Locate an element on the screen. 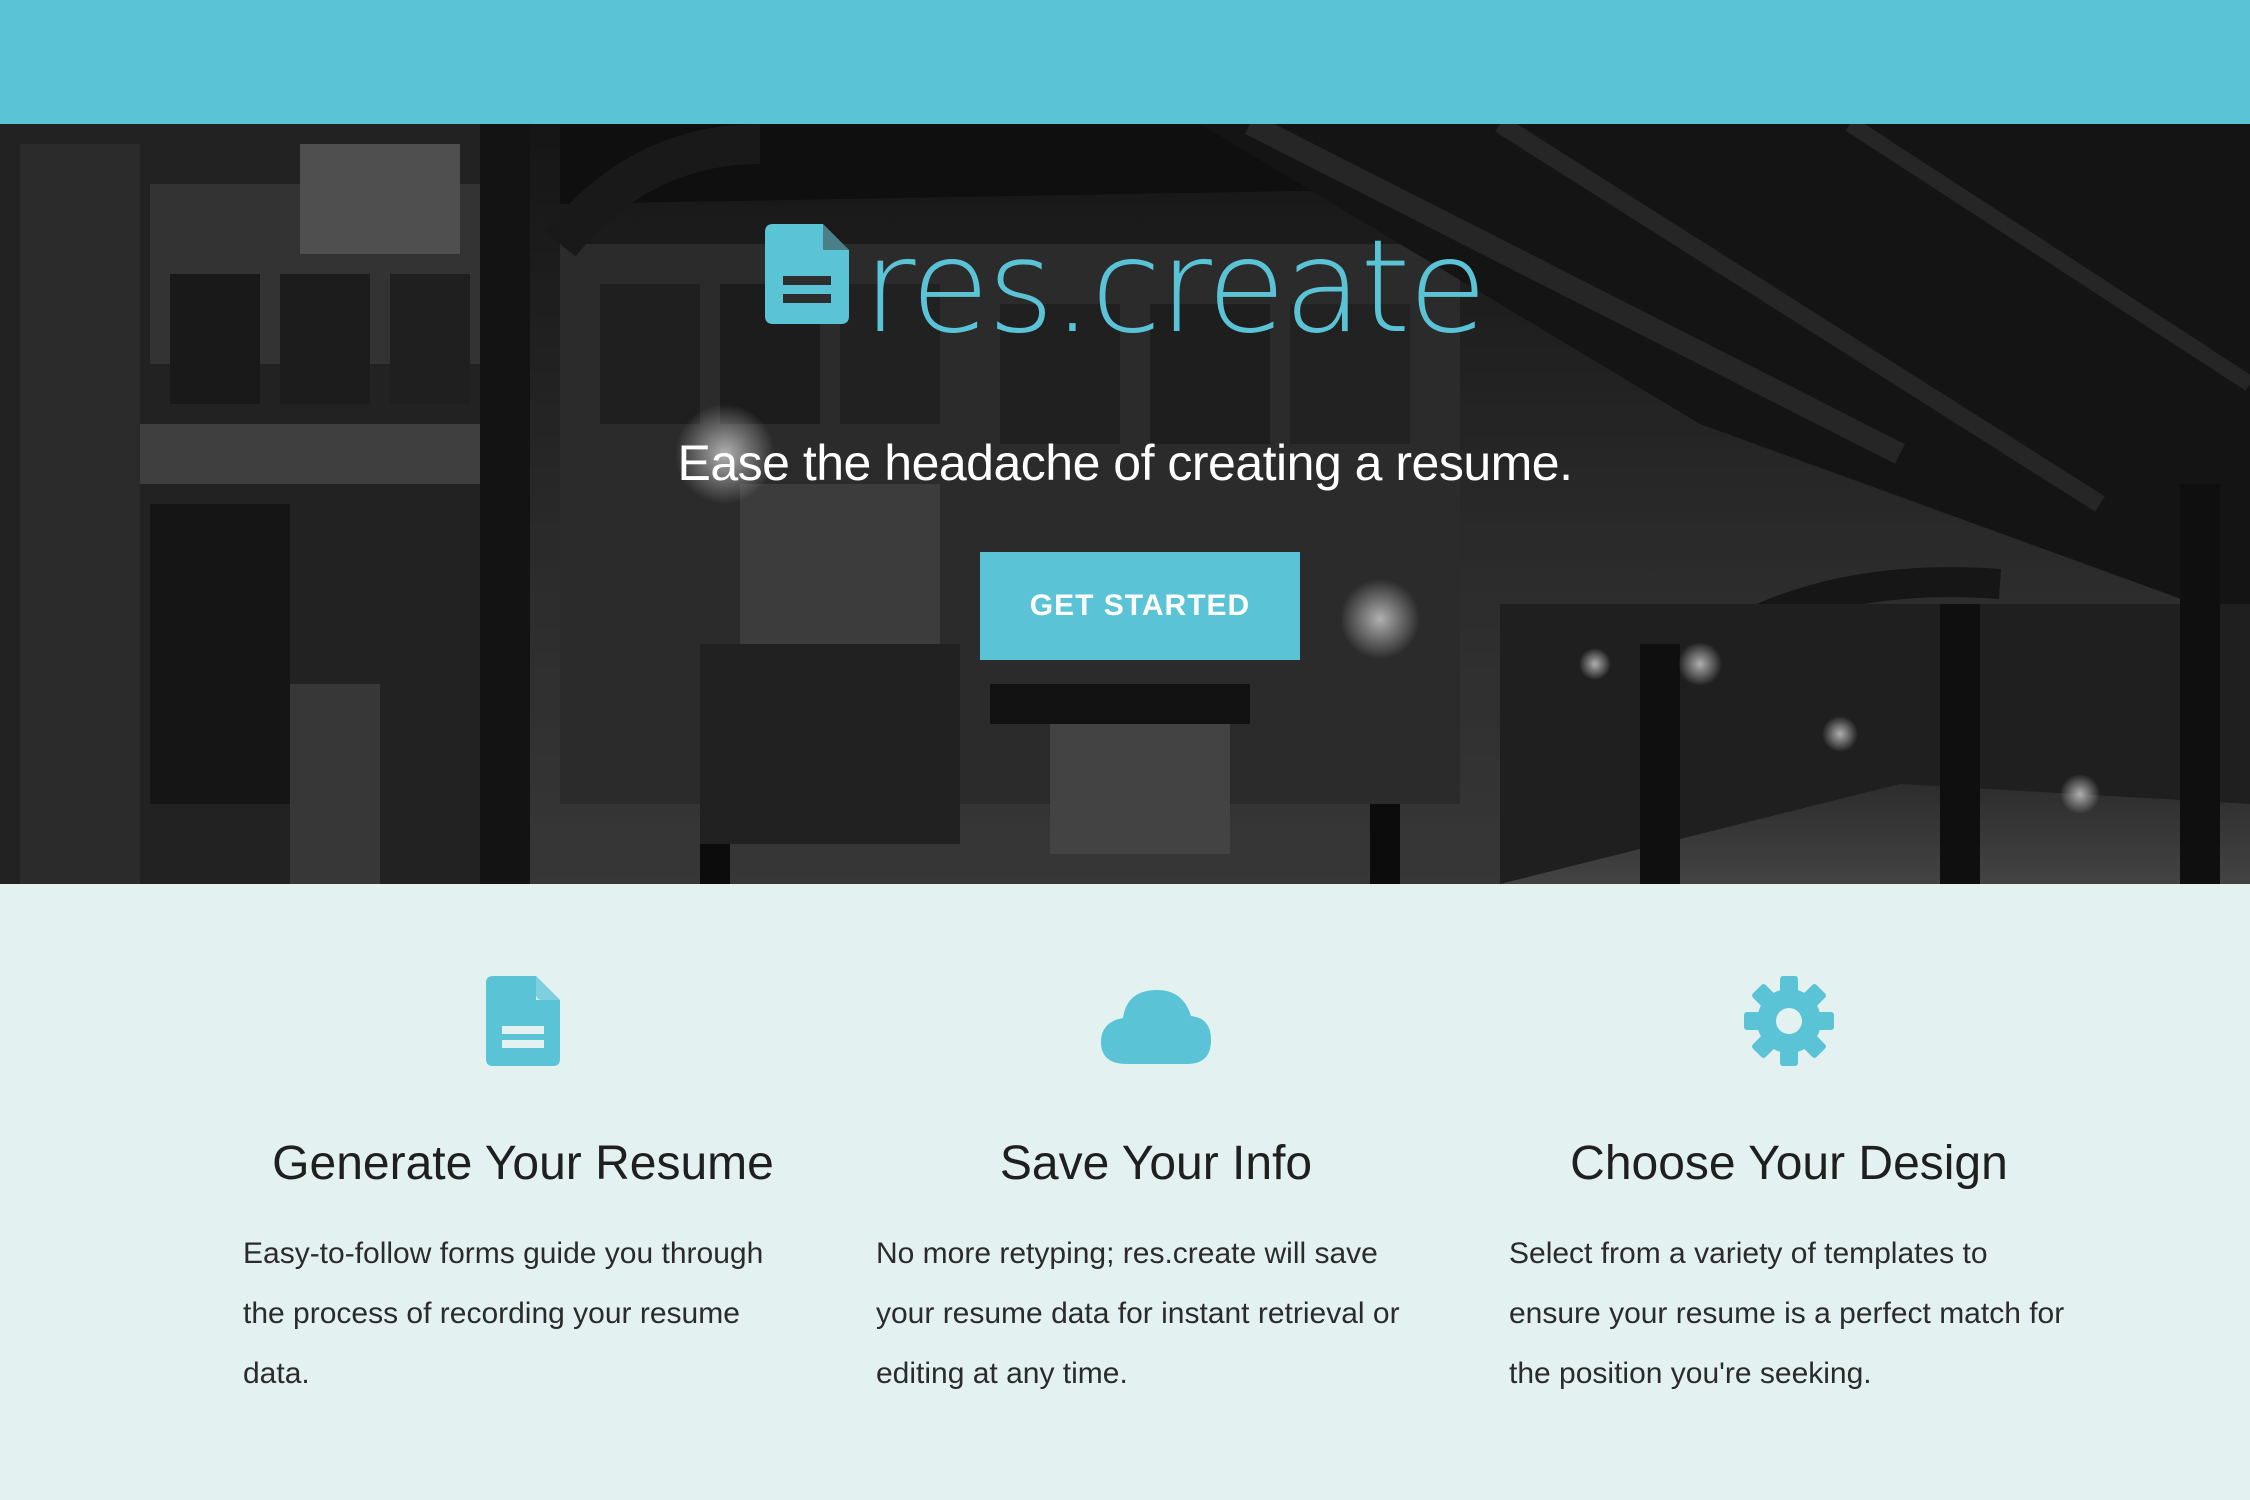  brand-name: res.create is located at coordinates (1174, 287).